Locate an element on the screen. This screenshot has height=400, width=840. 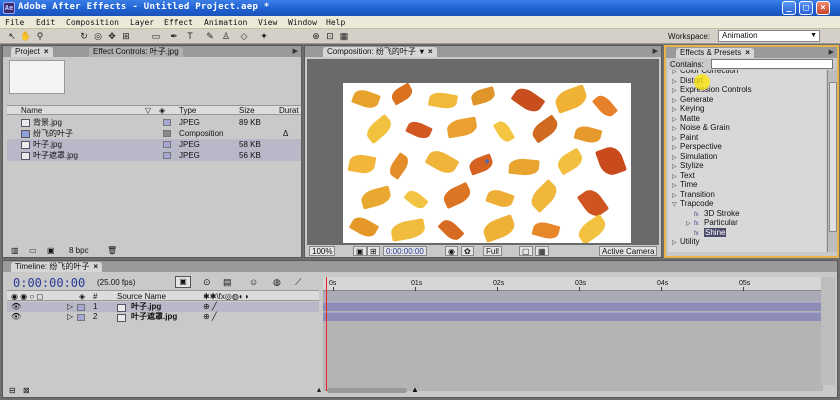
menu-composition: Composition is located at coordinates (92, 22).